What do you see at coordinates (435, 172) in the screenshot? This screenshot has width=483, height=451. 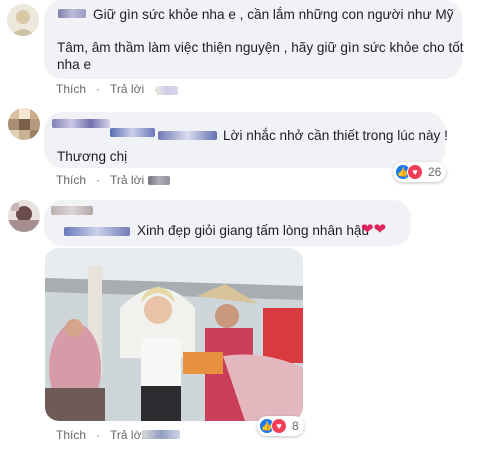 I see `reaction-count: 26` at bounding box center [435, 172].